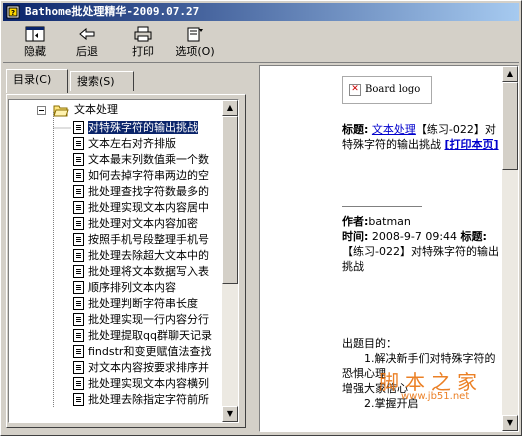 The height and width of the screenshot is (436, 522). Describe the element at coordinates (355, 221) in the screenshot. I see `author-label: 作者:` at that location.